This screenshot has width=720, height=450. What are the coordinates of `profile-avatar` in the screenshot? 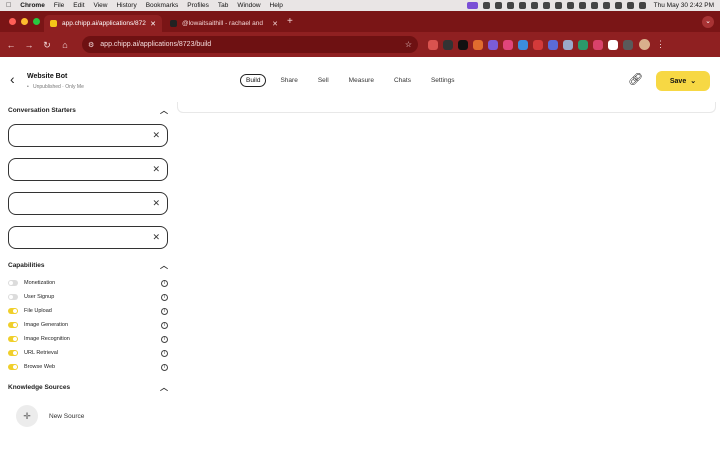 It's located at (644, 44).